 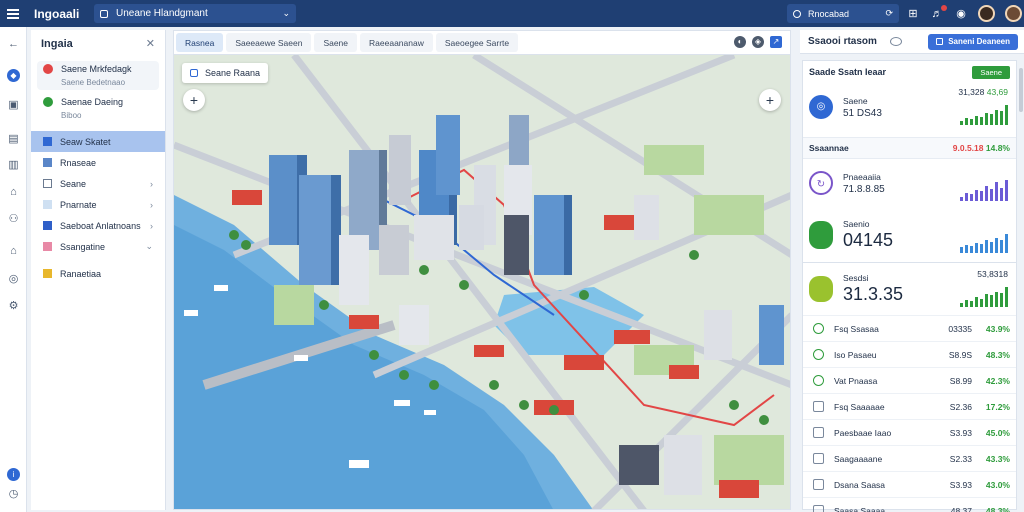 I want to click on app-brand: Ingoaali, so click(x=57, y=13).